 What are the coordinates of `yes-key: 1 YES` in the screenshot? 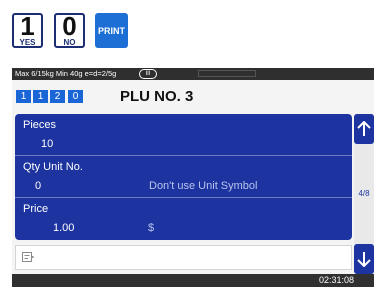 It's located at (27, 30).